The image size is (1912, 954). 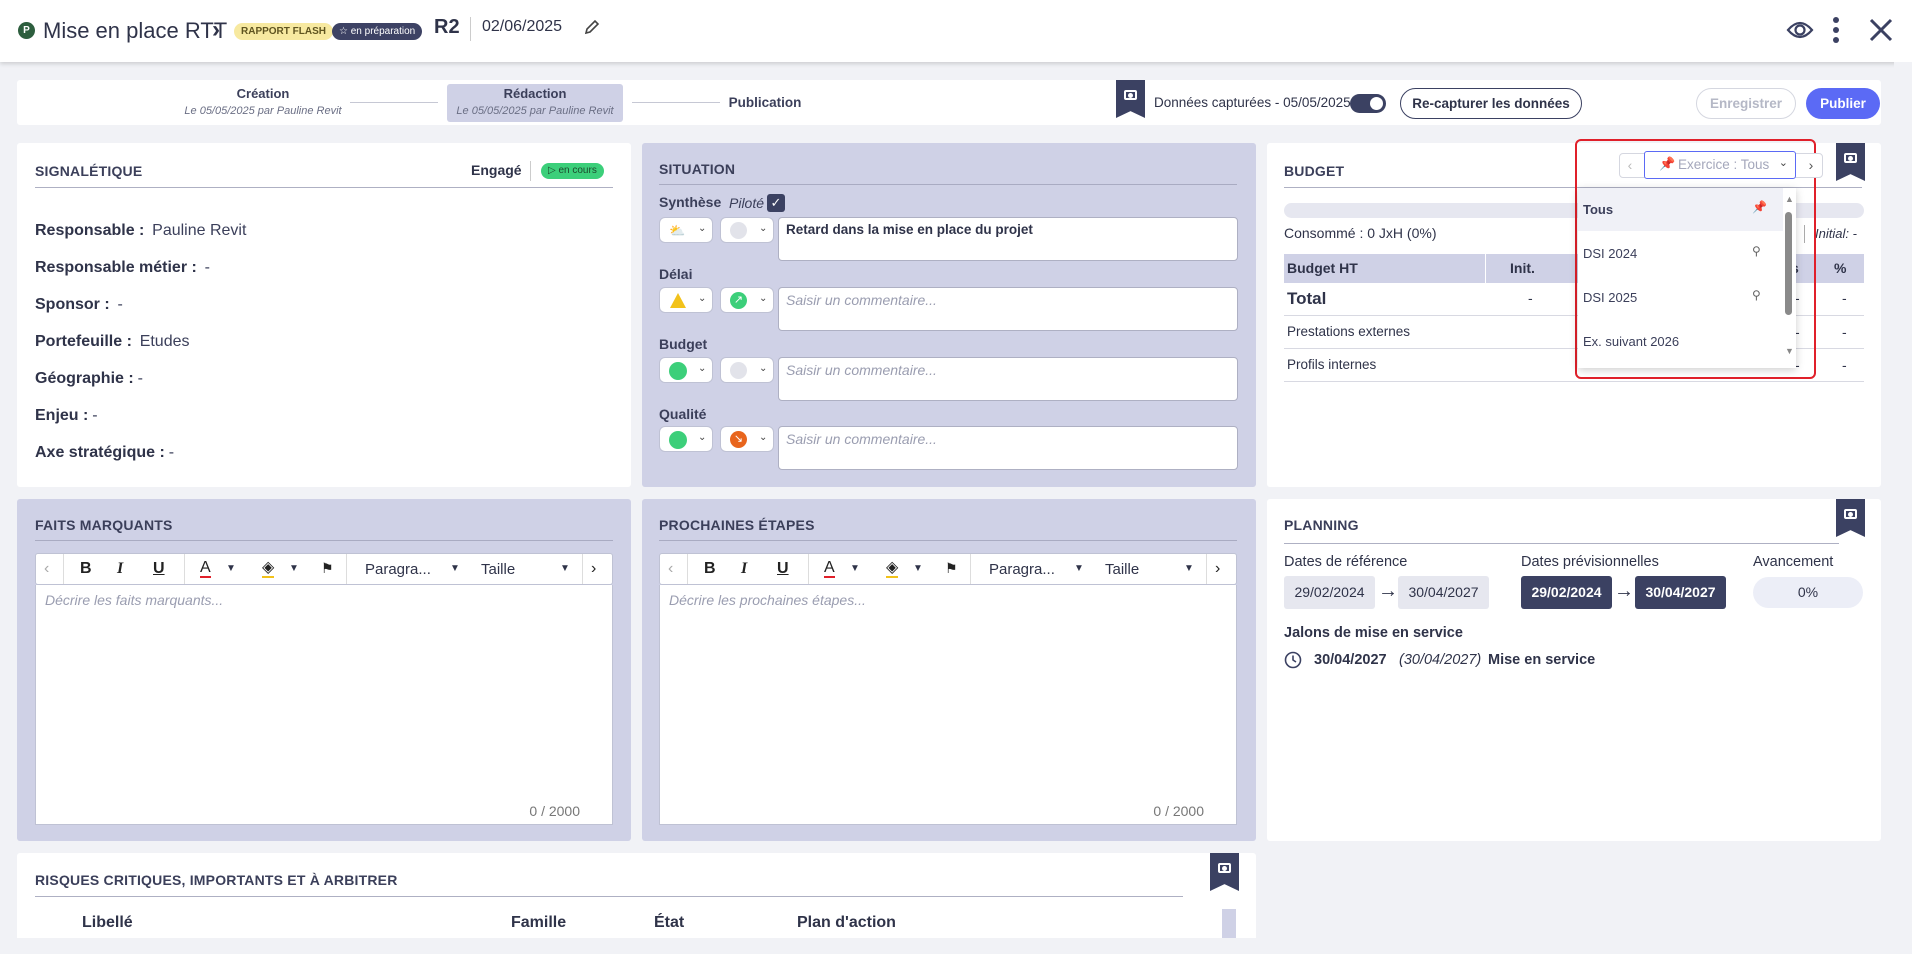 What do you see at coordinates (1881, 30) in the screenshot?
I see `close-icon` at bounding box center [1881, 30].